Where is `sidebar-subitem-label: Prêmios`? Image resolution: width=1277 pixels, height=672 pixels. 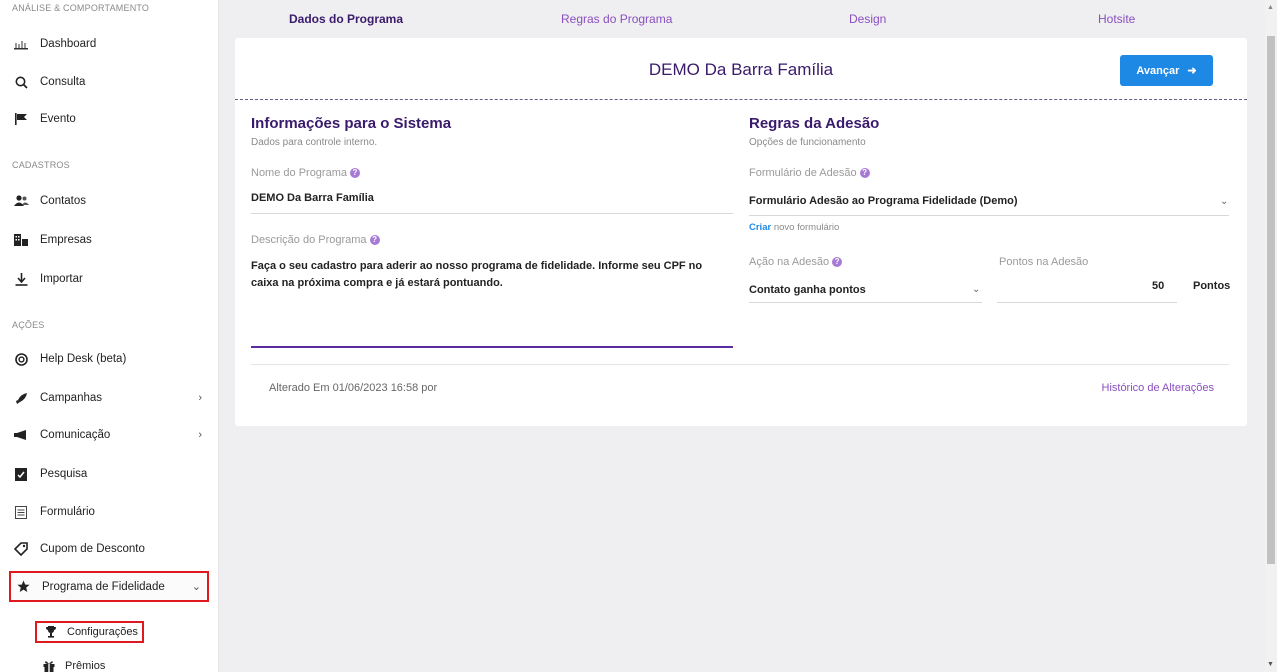
sidebar-subitem-label: Prêmios is located at coordinates (85, 666).